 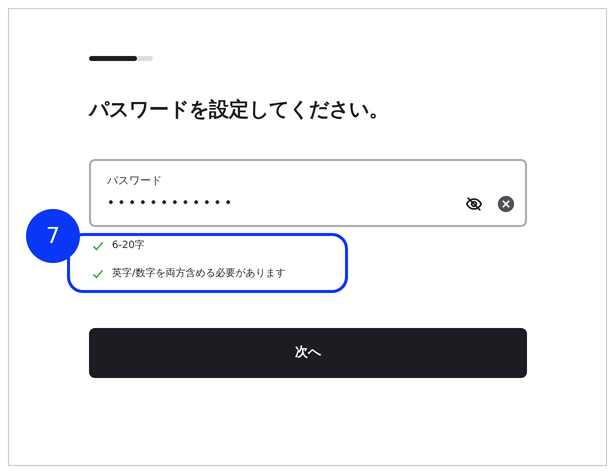 What do you see at coordinates (506, 204) in the screenshot?
I see `clear-icon` at bounding box center [506, 204].